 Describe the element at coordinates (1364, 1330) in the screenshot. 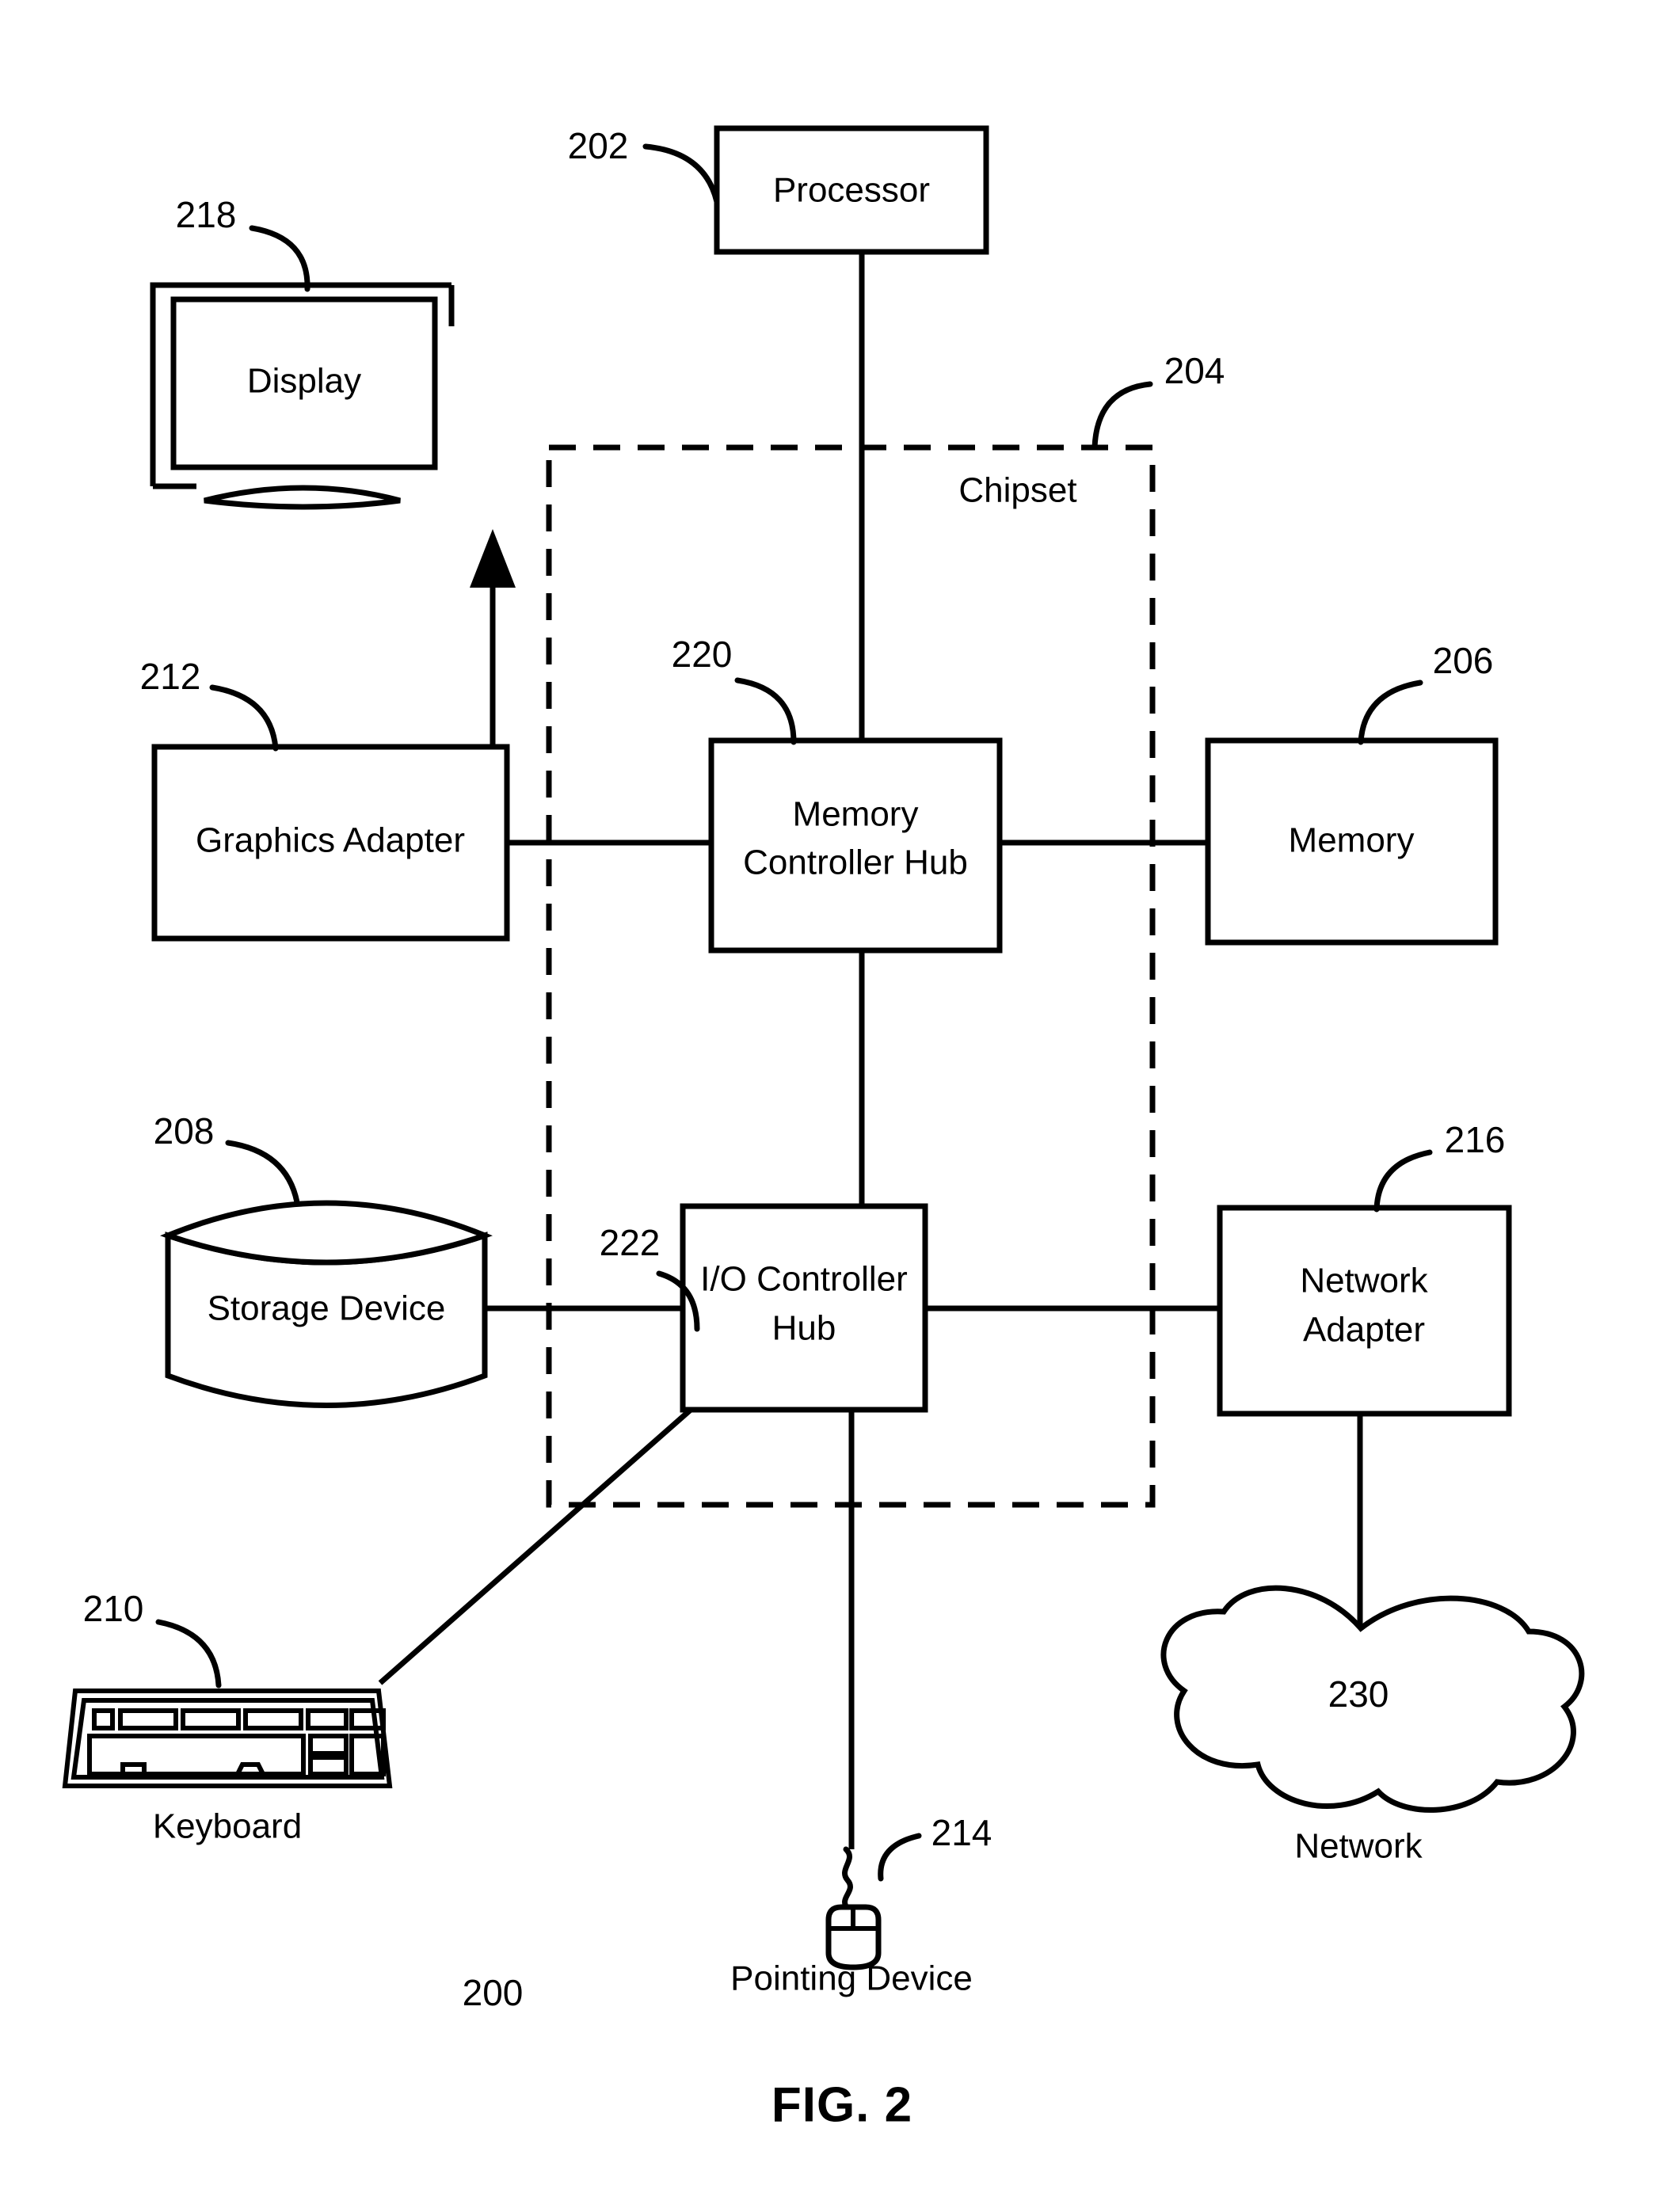

I see `network-adapter-label-line2: Adapter` at that location.